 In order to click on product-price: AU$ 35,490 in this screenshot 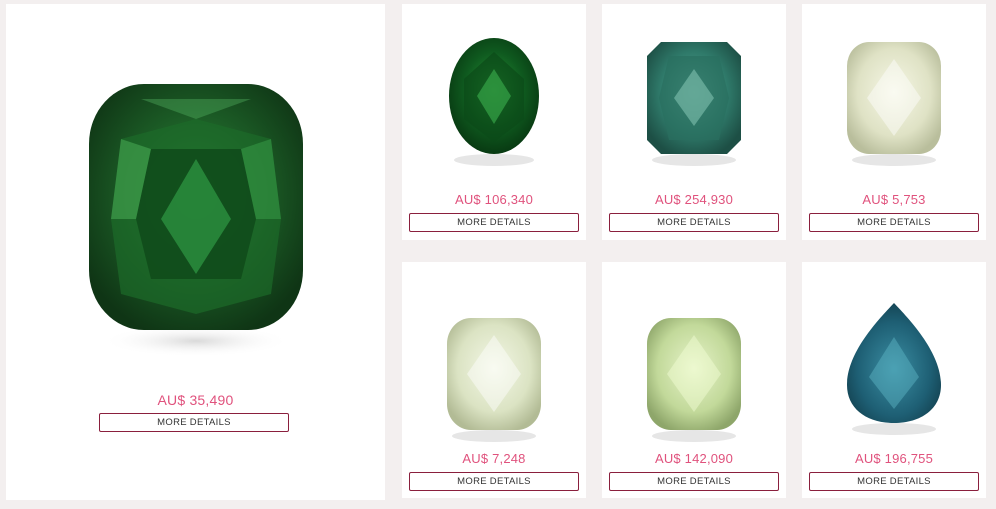, I will do `click(195, 400)`.